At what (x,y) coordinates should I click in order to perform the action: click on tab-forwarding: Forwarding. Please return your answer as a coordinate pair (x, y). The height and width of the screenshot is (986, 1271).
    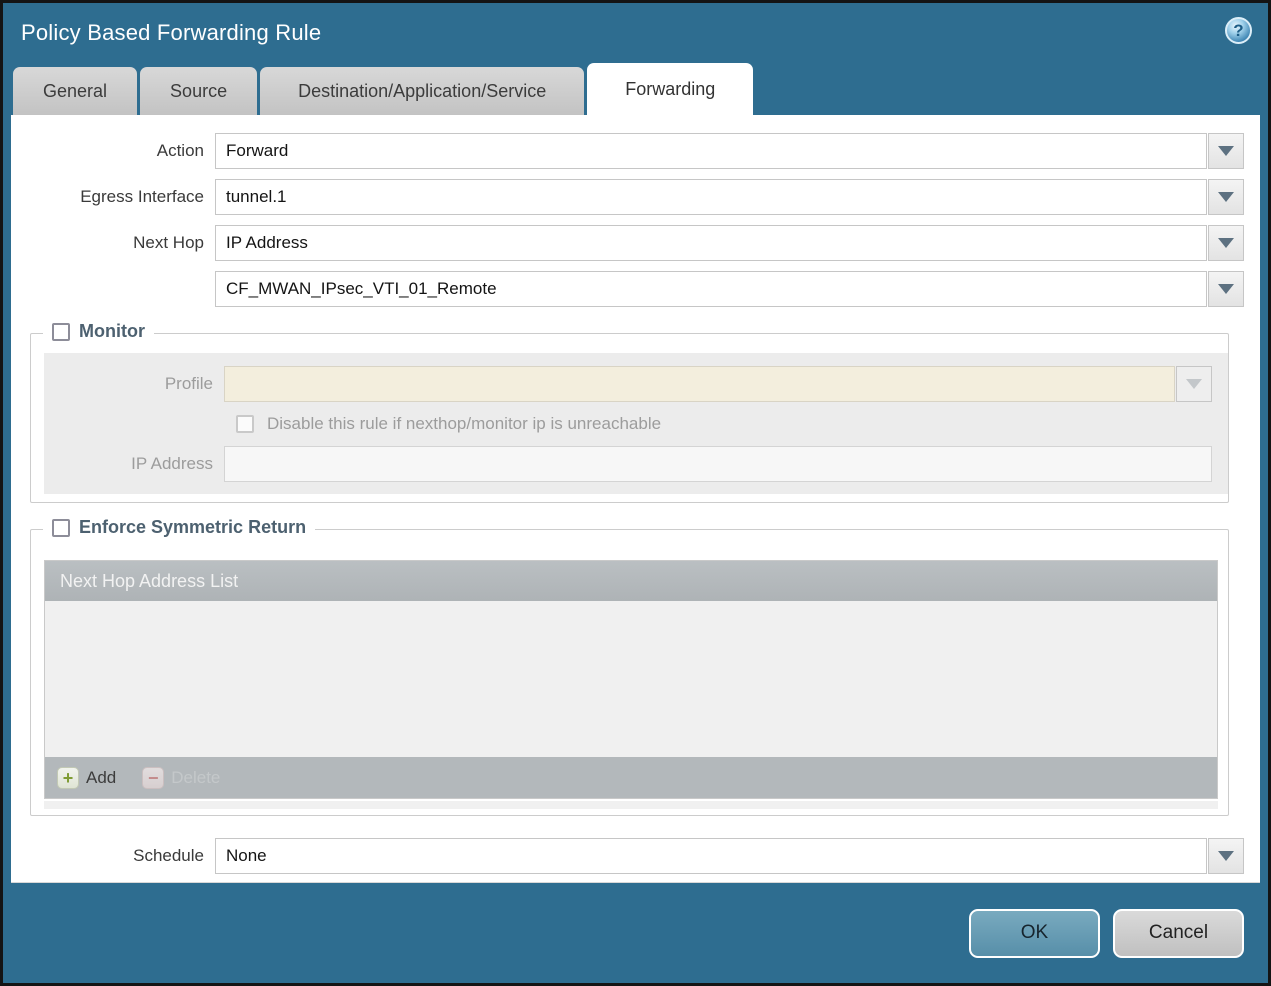
    Looking at the image, I should click on (670, 89).